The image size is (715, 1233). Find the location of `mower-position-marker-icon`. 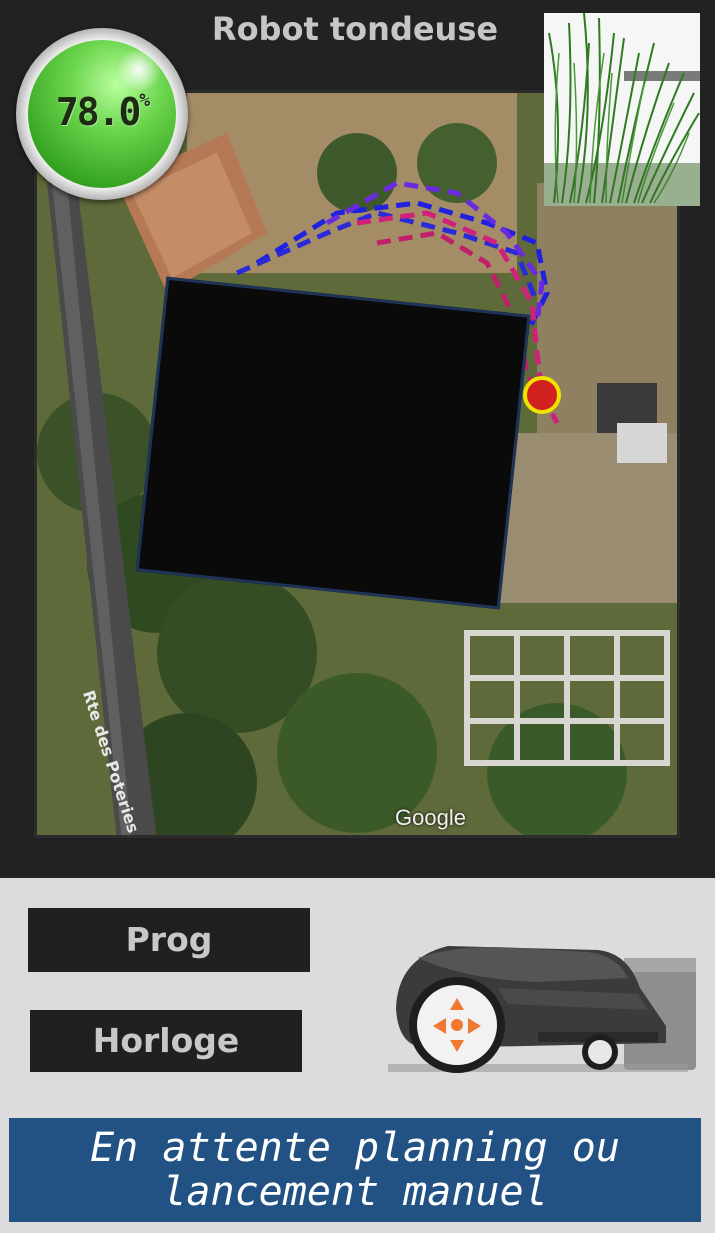

mower-position-marker-icon is located at coordinates (542, 395).